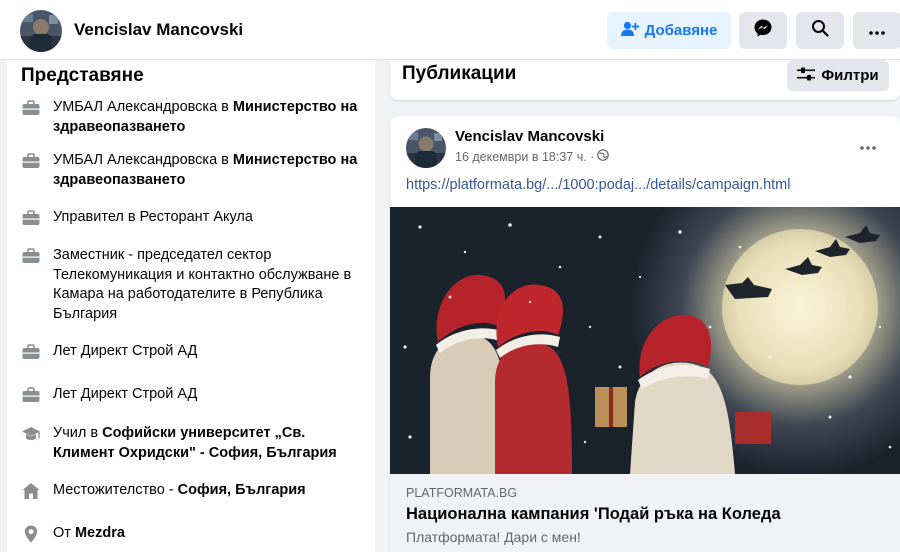 The image size is (900, 552). Describe the element at coordinates (242, 490) in the screenshot. I see `intro-item-link: София, България` at that location.